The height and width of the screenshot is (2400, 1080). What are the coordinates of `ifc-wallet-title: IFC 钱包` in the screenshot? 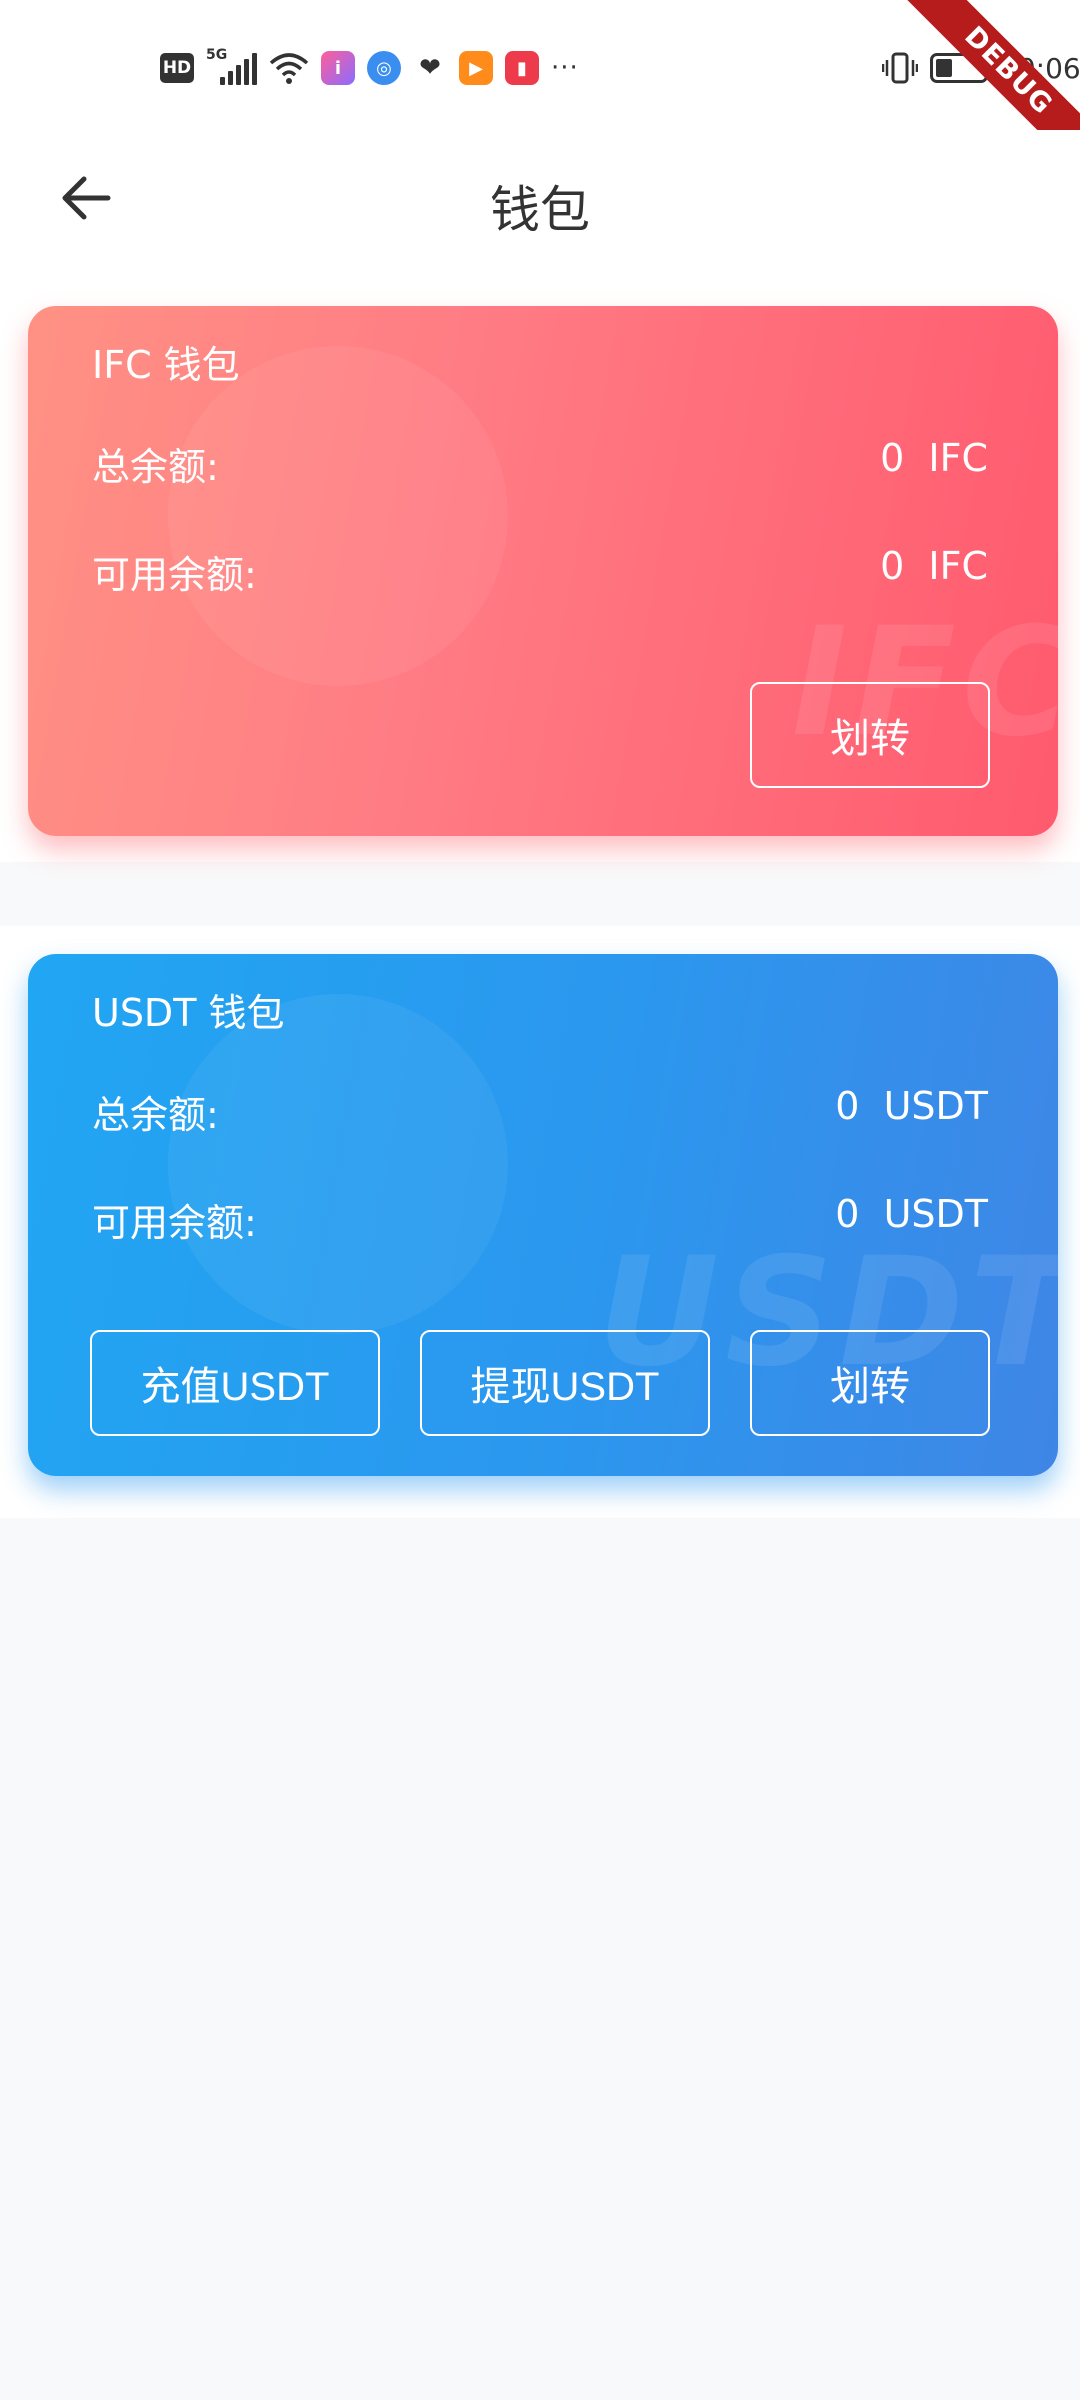 It's located at (166, 365).